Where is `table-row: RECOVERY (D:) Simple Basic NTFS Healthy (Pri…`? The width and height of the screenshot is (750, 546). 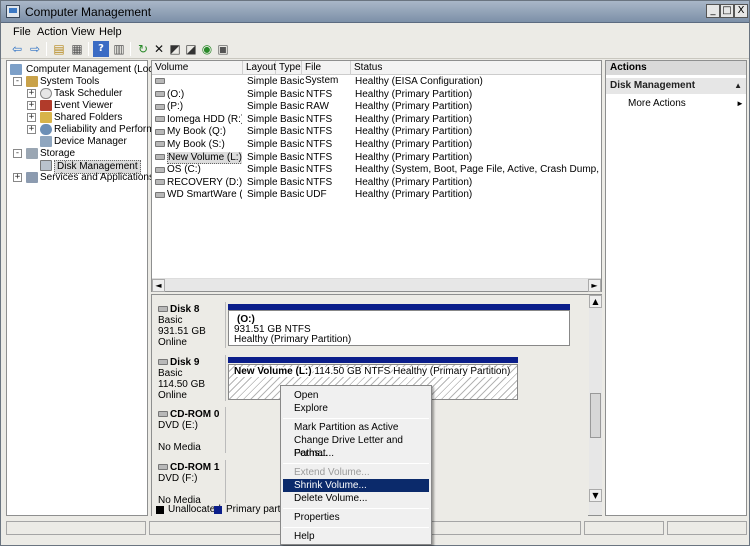
table-row: RECOVERY (D:) Simple Basic NTFS Healthy (Pri… is located at coordinates (376, 183).